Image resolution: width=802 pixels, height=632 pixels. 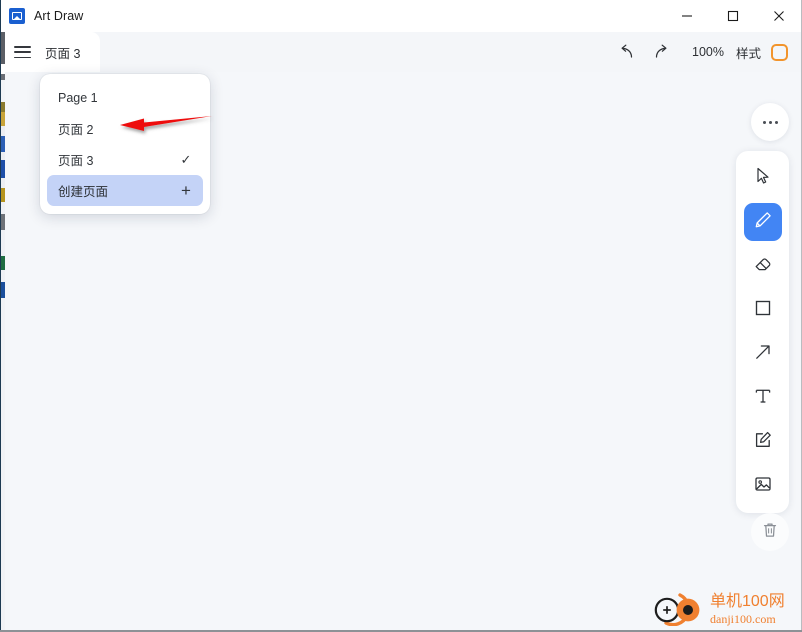 I want to click on eraser-tool-button, so click(x=763, y=266).